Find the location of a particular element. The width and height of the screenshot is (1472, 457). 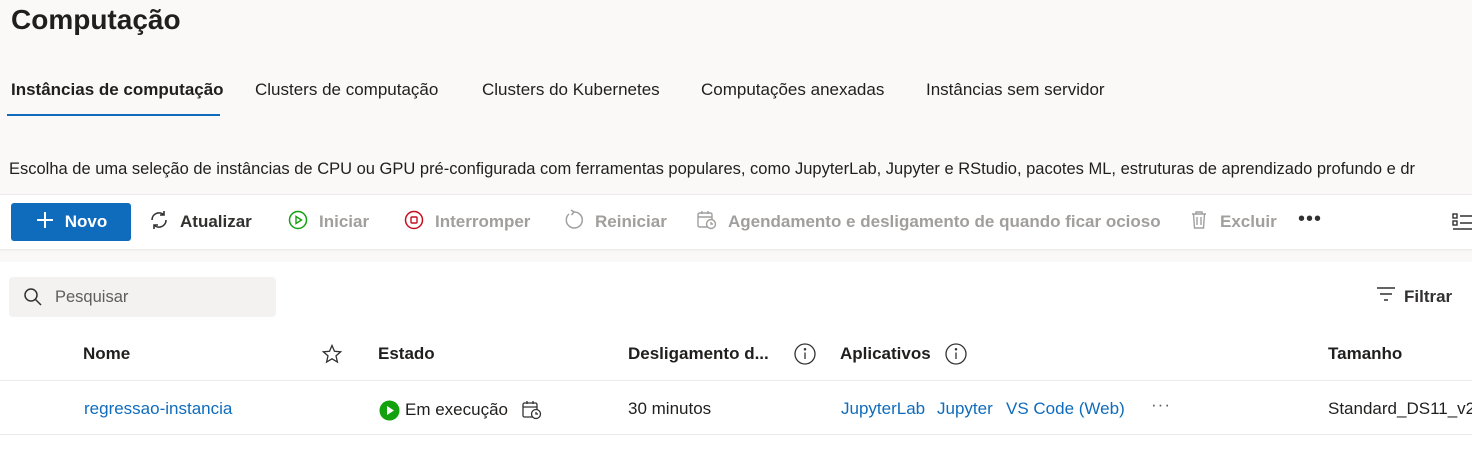

filter-icon is located at coordinates (1386, 296).